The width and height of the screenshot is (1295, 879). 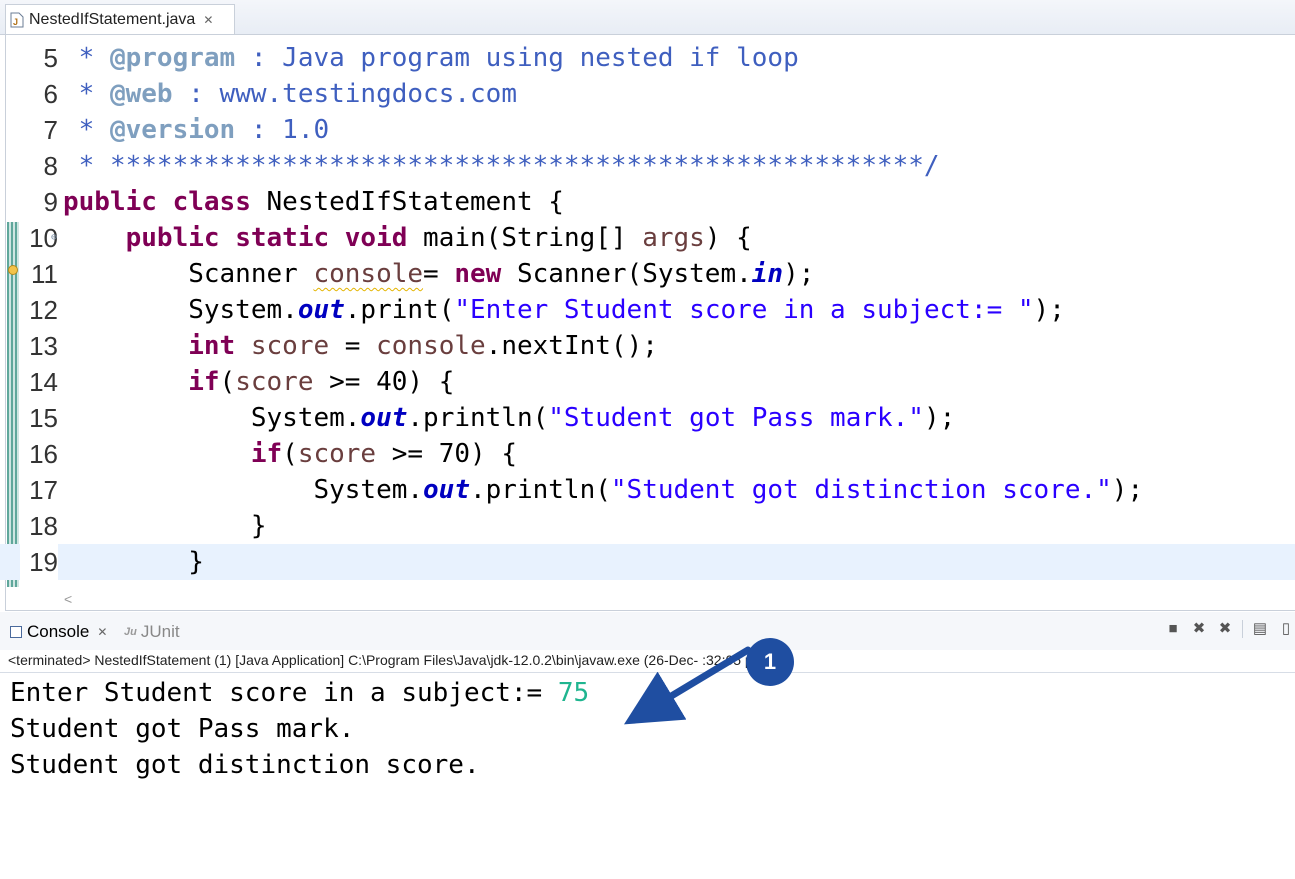 What do you see at coordinates (573, 693) in the screenshot?
I see `console-user-input: 75` at bounding box center [573, 693].